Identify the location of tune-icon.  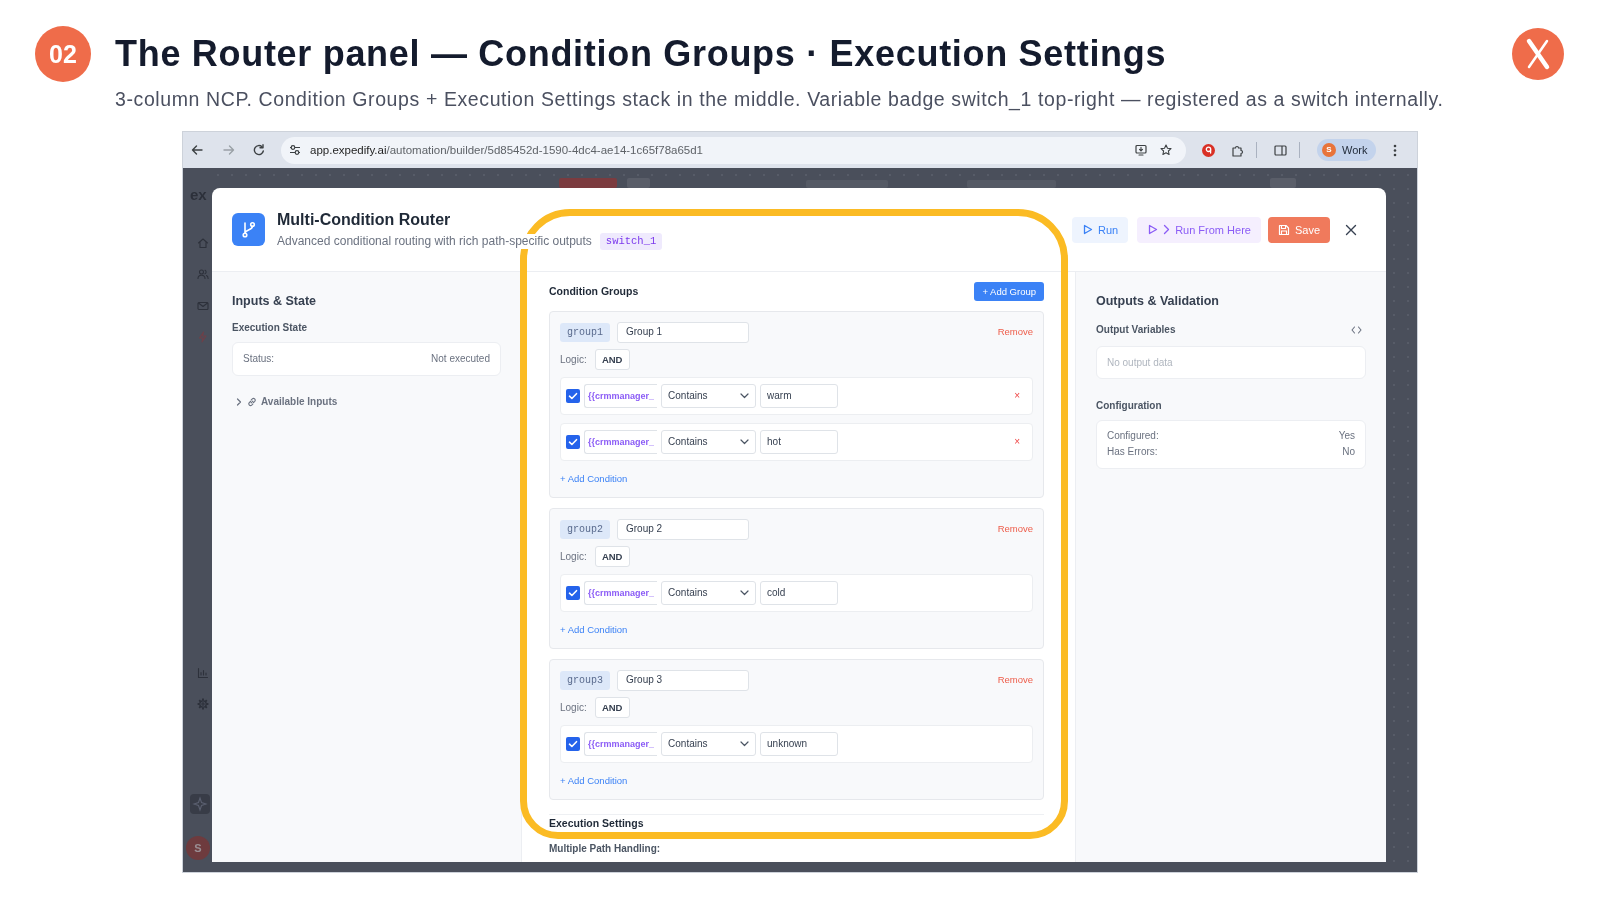
(295, 150).